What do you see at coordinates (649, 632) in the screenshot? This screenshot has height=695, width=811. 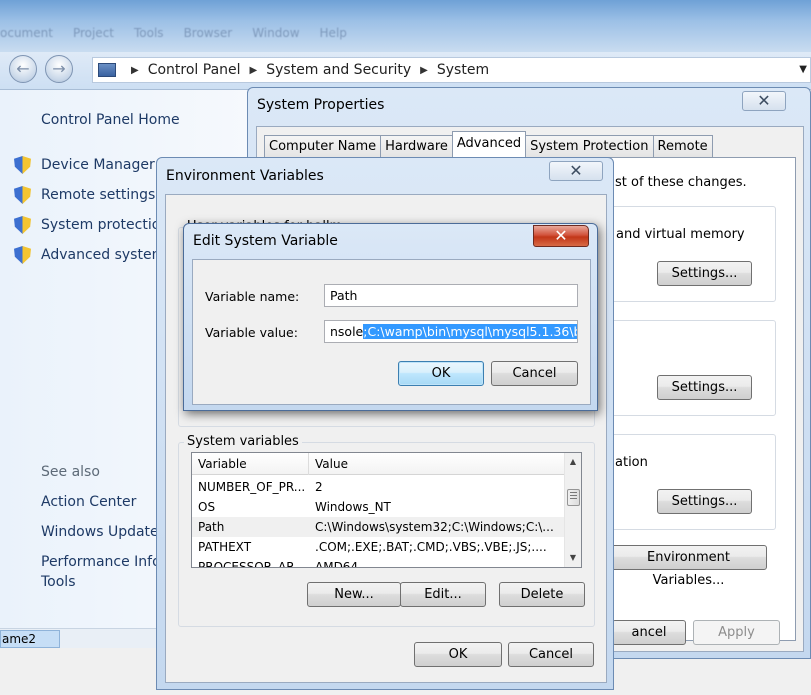 I see `system-properties-cancel-button: ancel` at bounding box center [649, 632].